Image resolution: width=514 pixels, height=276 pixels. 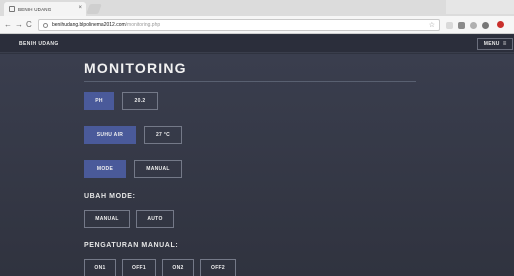 I want to click on page-icon, so click(x=12, y=9).